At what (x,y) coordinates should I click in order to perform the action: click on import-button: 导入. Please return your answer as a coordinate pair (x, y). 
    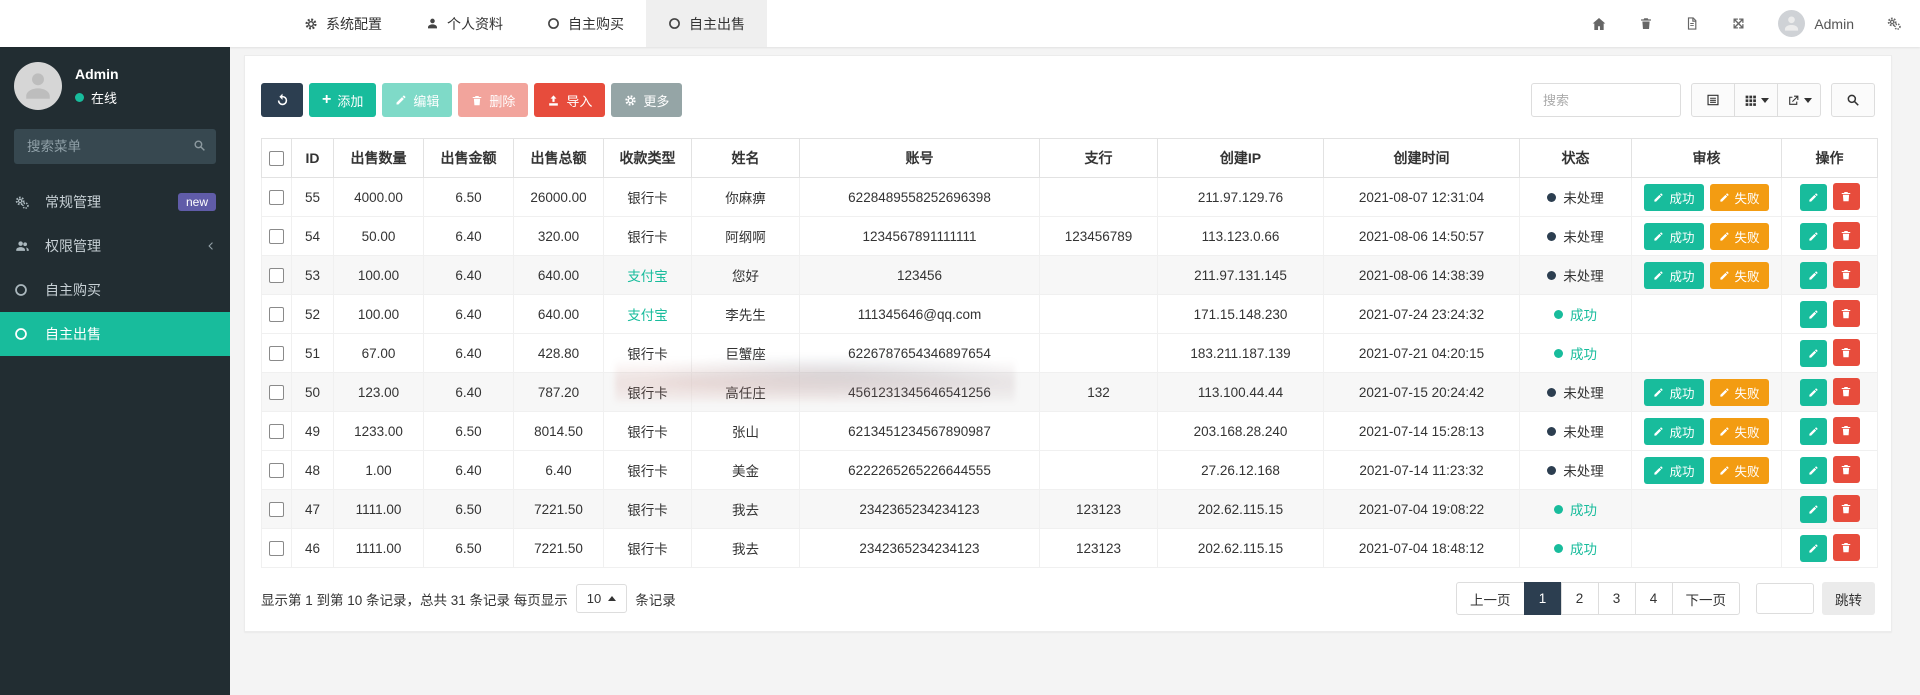
    Looking at the image, I should click on (570, 100).